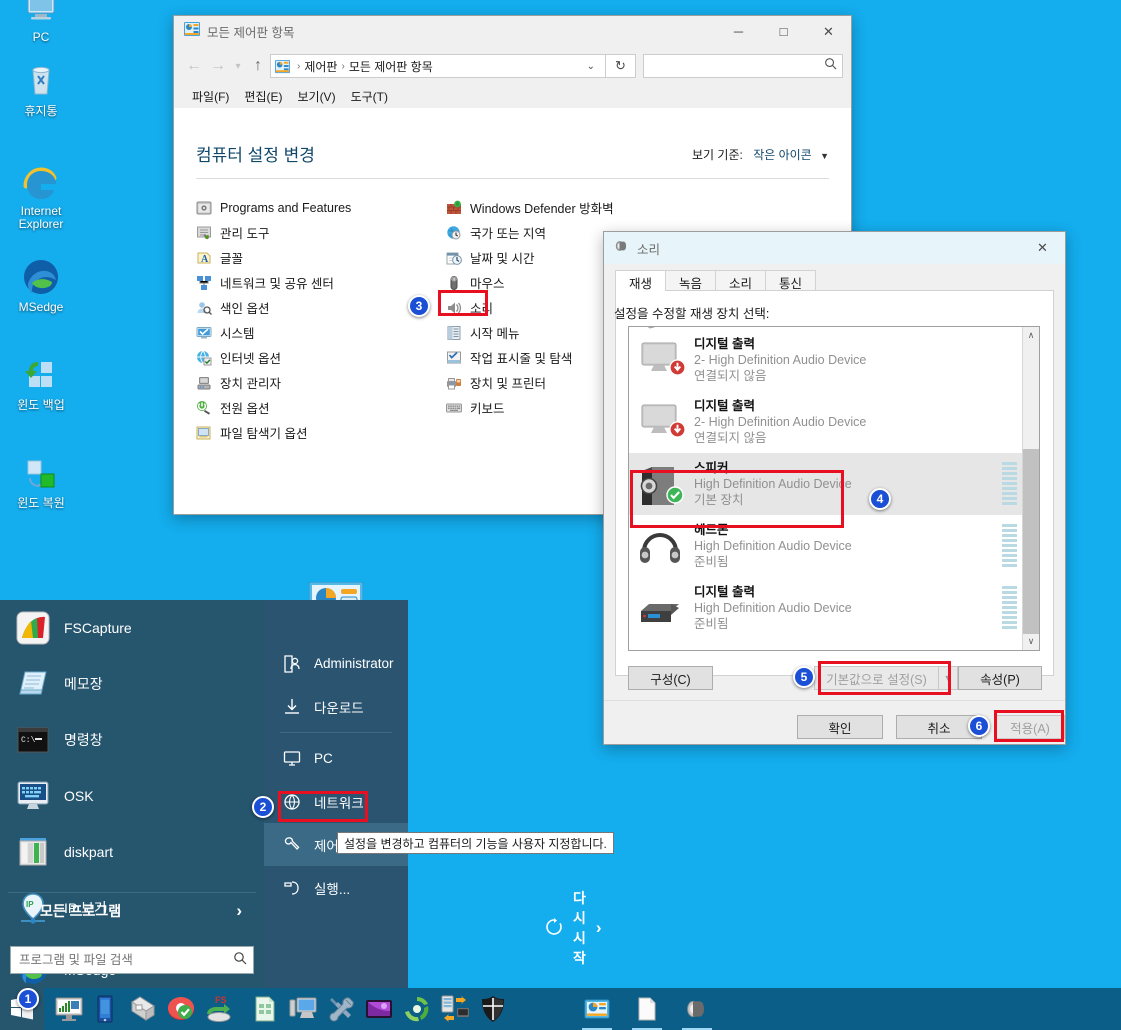 The width and height of the screenshot is (1121, 1030). I want to click on start-right-item-network: 네트워크, so click(336, 801).